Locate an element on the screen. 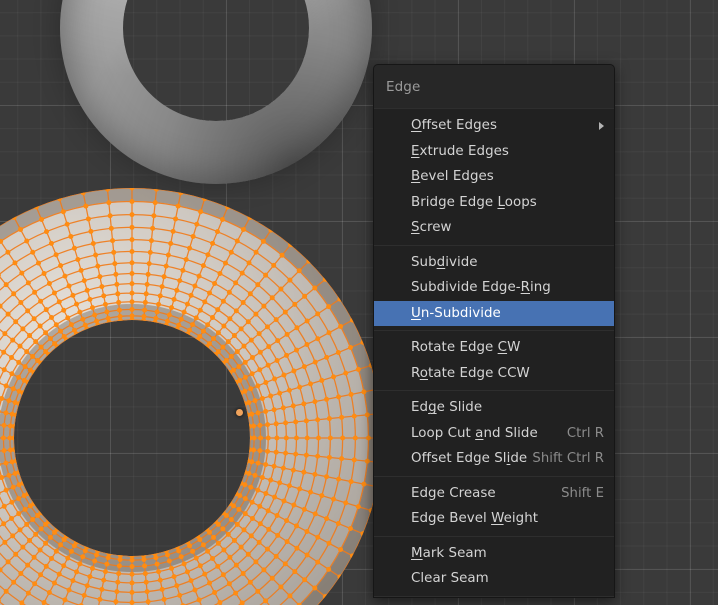 The width and height of the screenshot is (718, 605). menu-group: Mark Seam Clear Seam is located at coordinates (494, 566).